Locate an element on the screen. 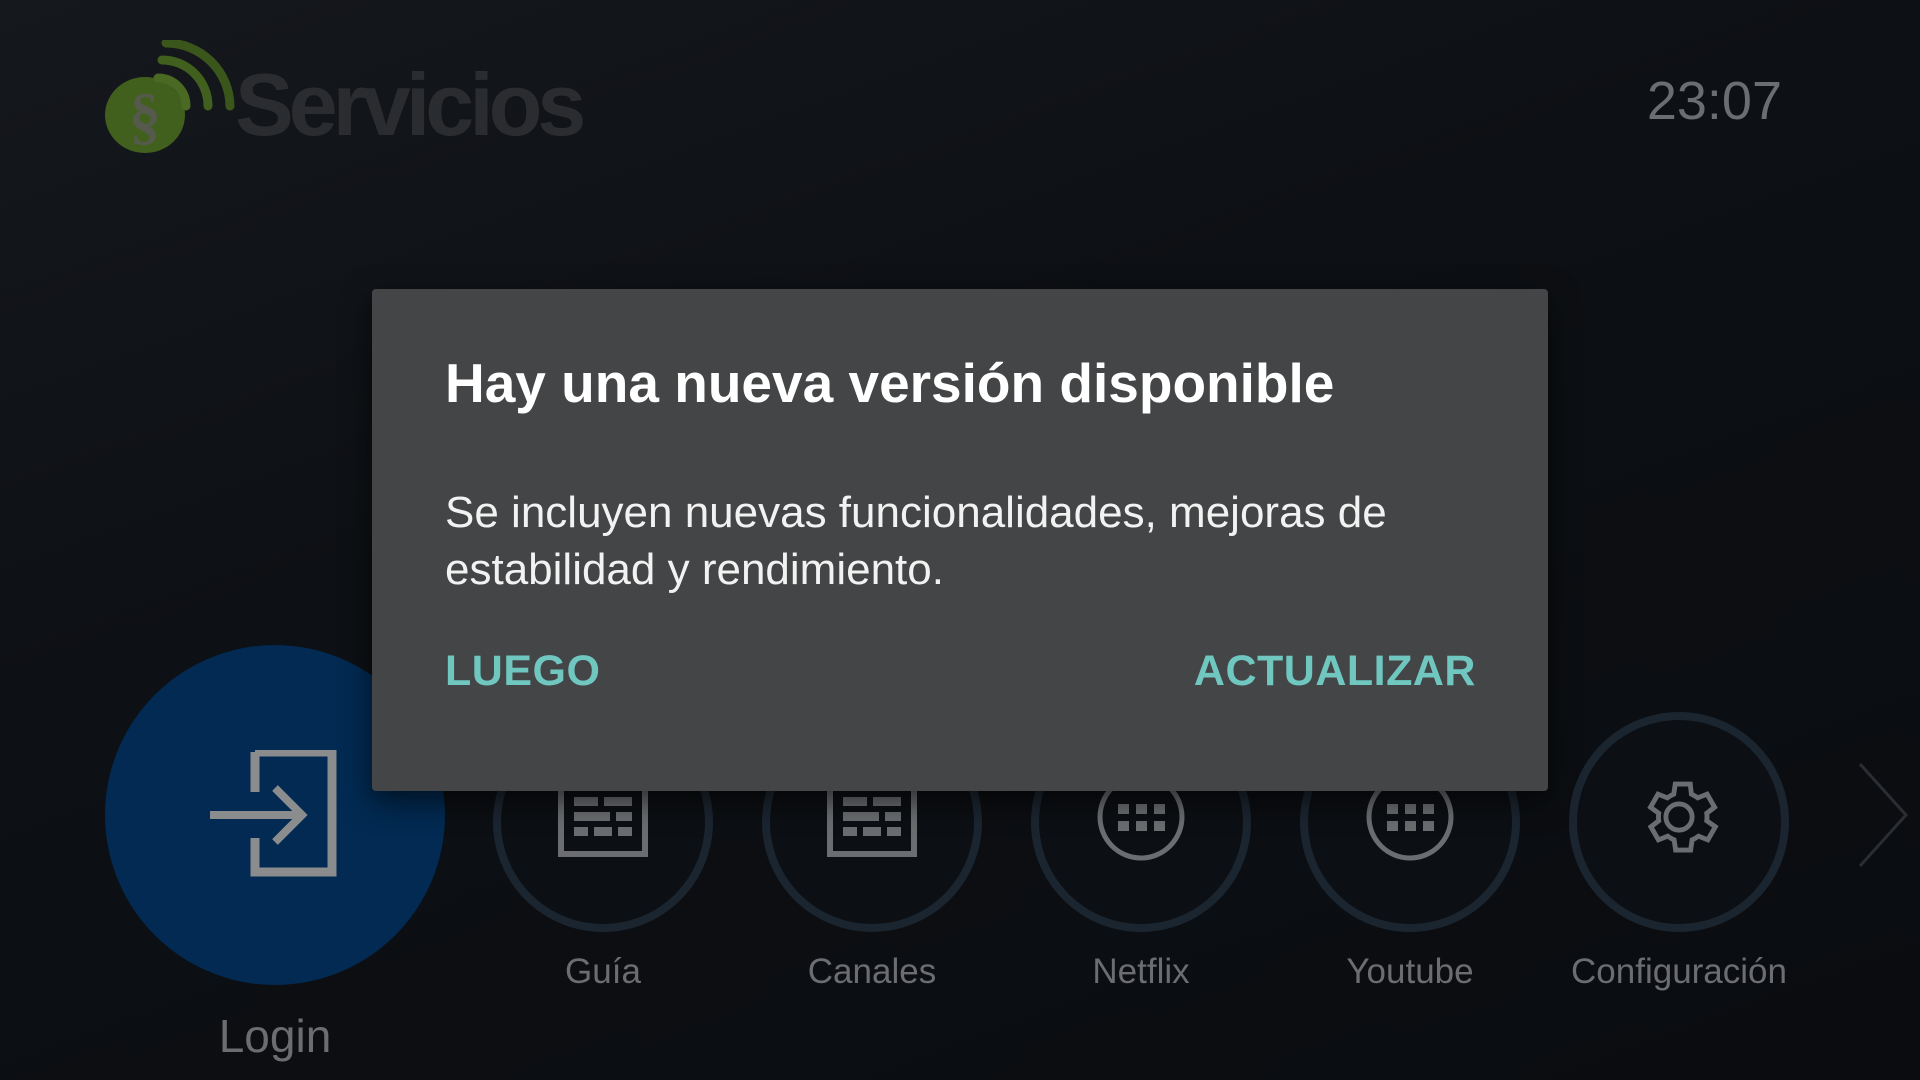  configuracion-circle is located at coordinates (1679, 822).